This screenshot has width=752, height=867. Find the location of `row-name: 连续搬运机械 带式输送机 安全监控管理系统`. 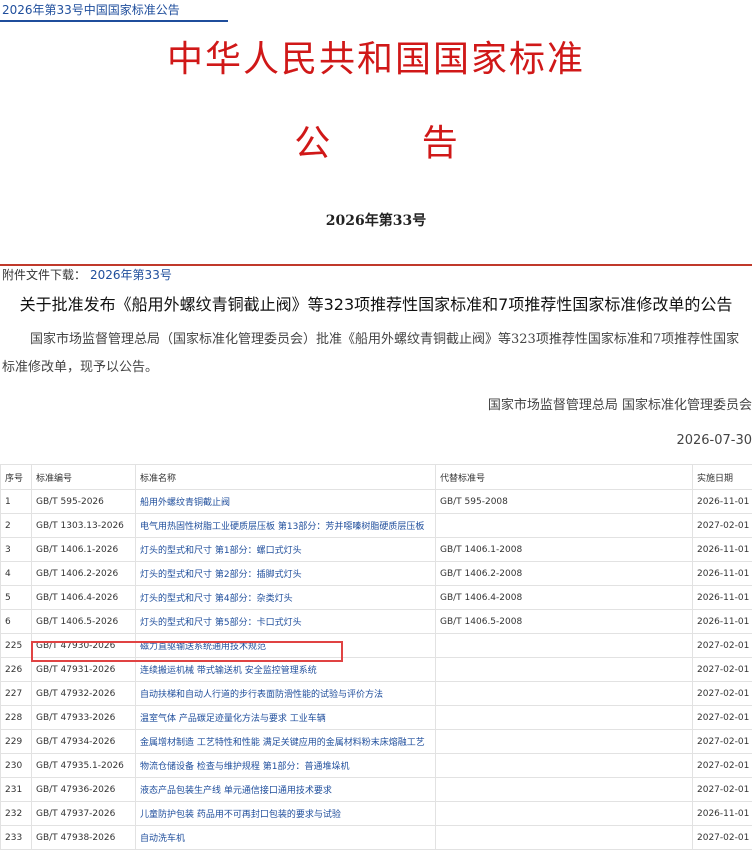

row-name: 连续搬运机械 带式输送机 安全监控管理系统 is located at coordinates (285, 669).